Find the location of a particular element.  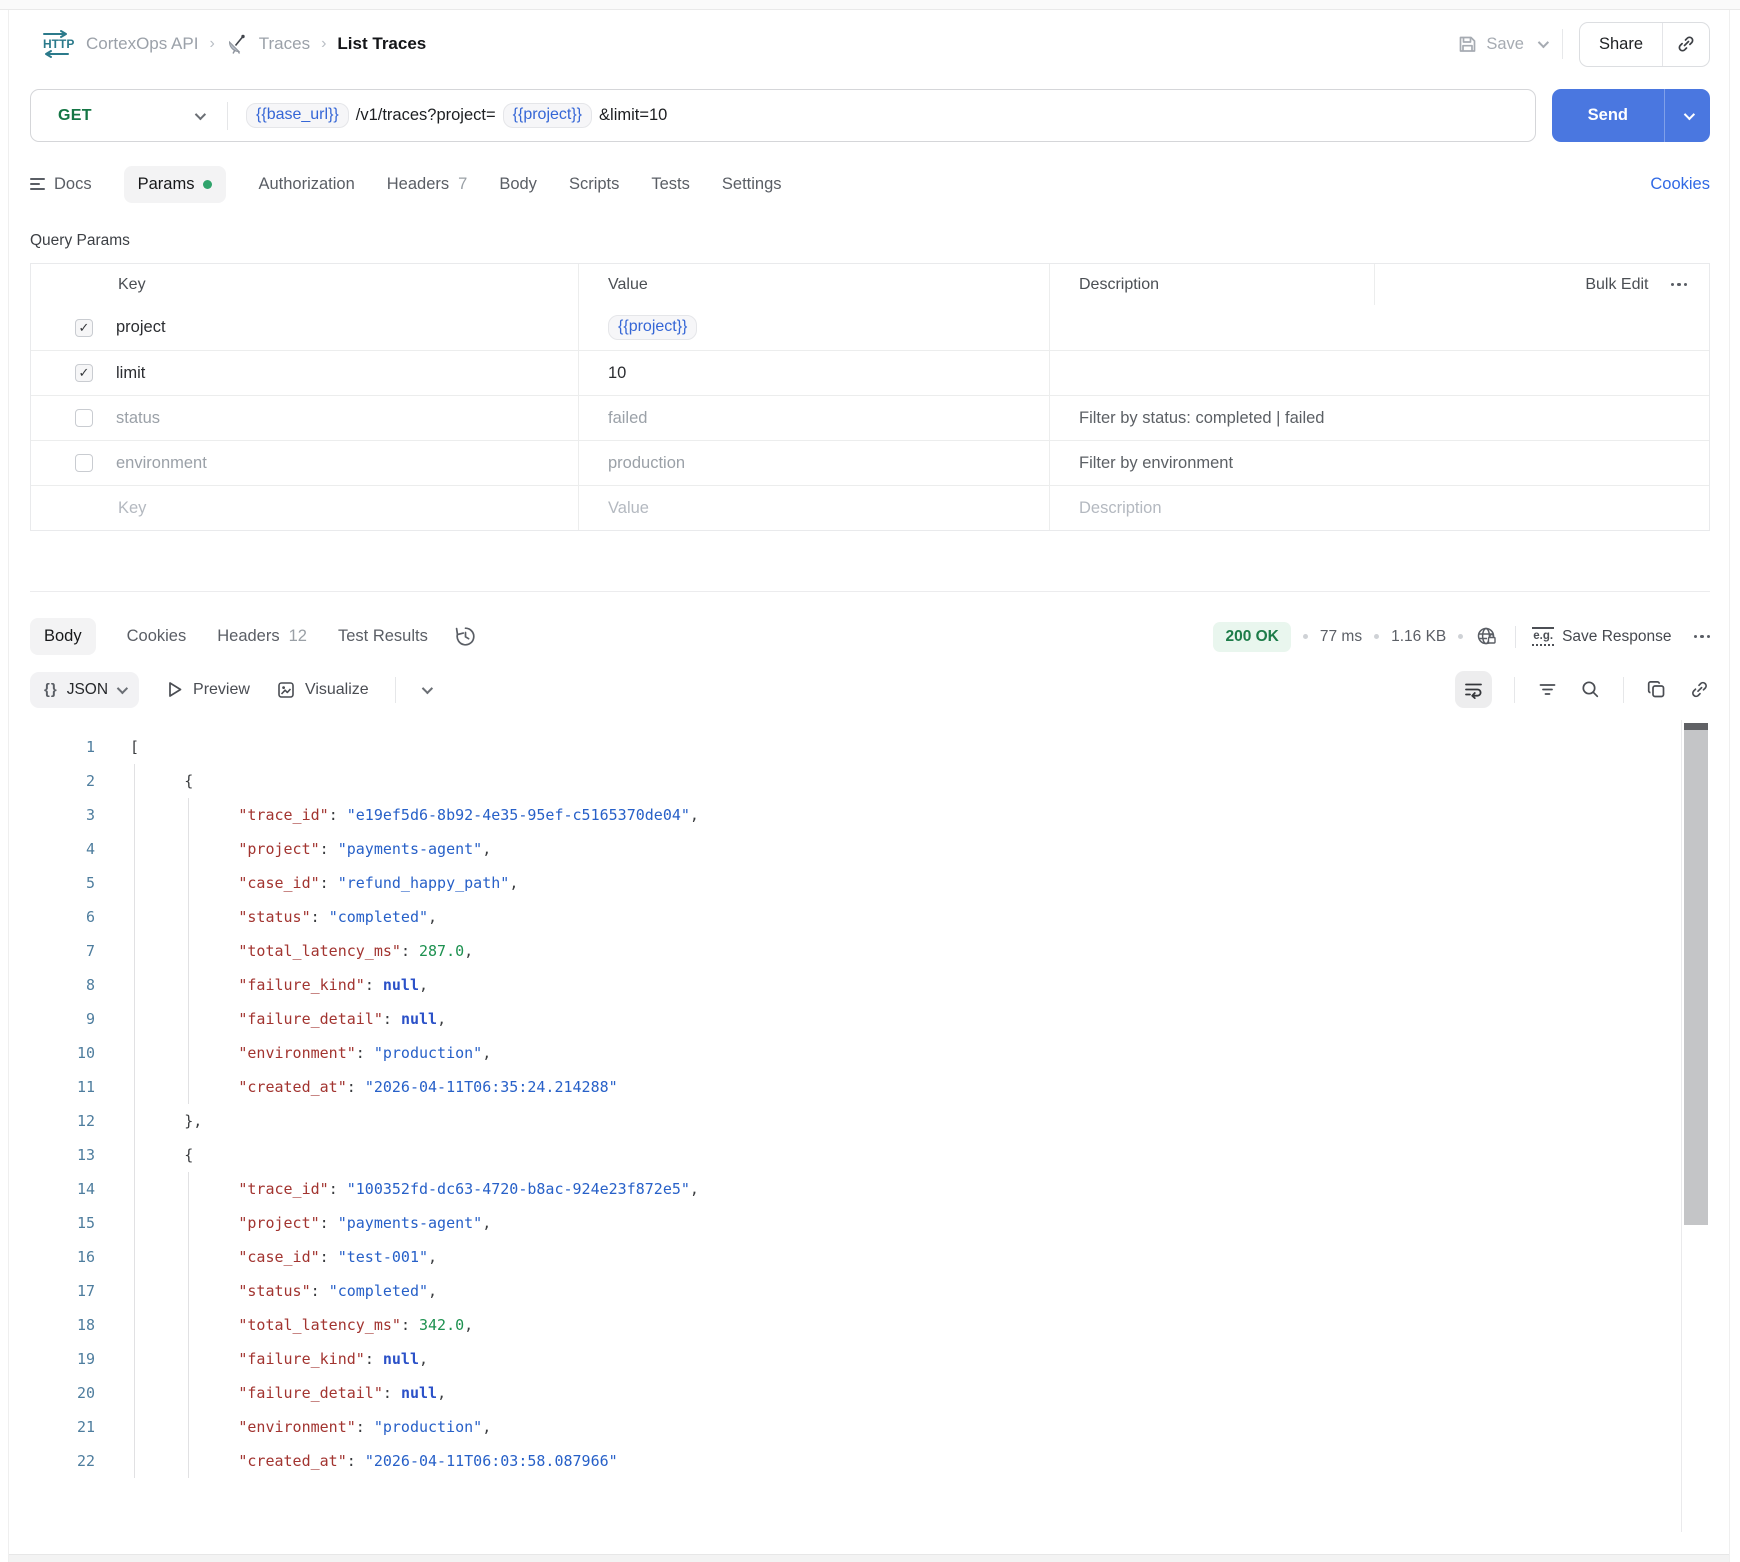

network-info-icon is located at coordinates (1487, 637).